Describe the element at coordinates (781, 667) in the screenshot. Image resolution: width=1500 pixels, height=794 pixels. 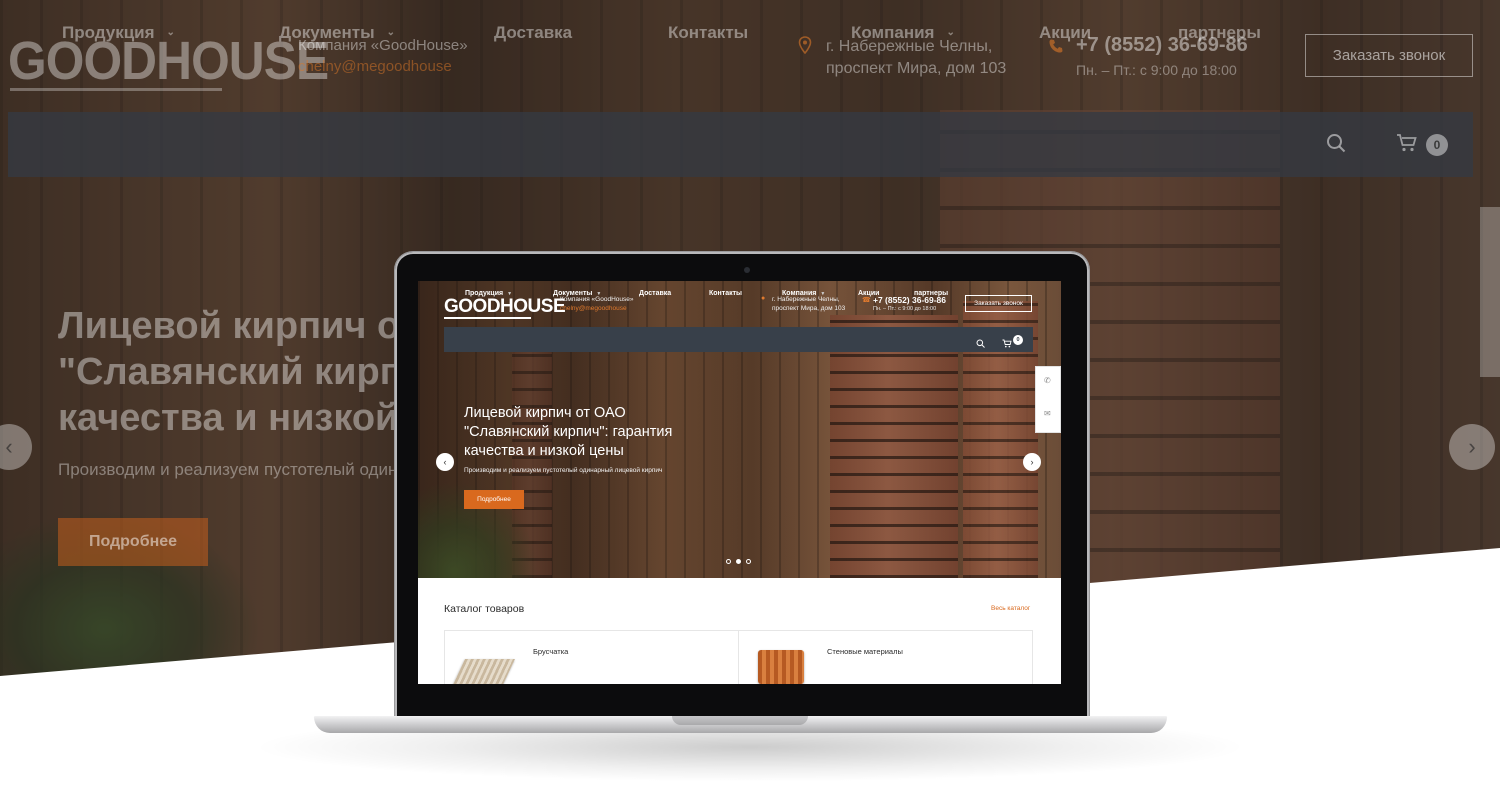
I see `wall-block-image` at that location.